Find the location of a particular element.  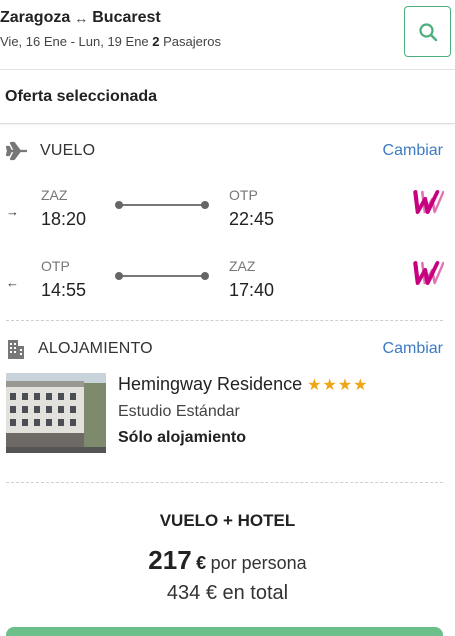

return-arrival-time: 17:40 is located at coordinates (252, 290).